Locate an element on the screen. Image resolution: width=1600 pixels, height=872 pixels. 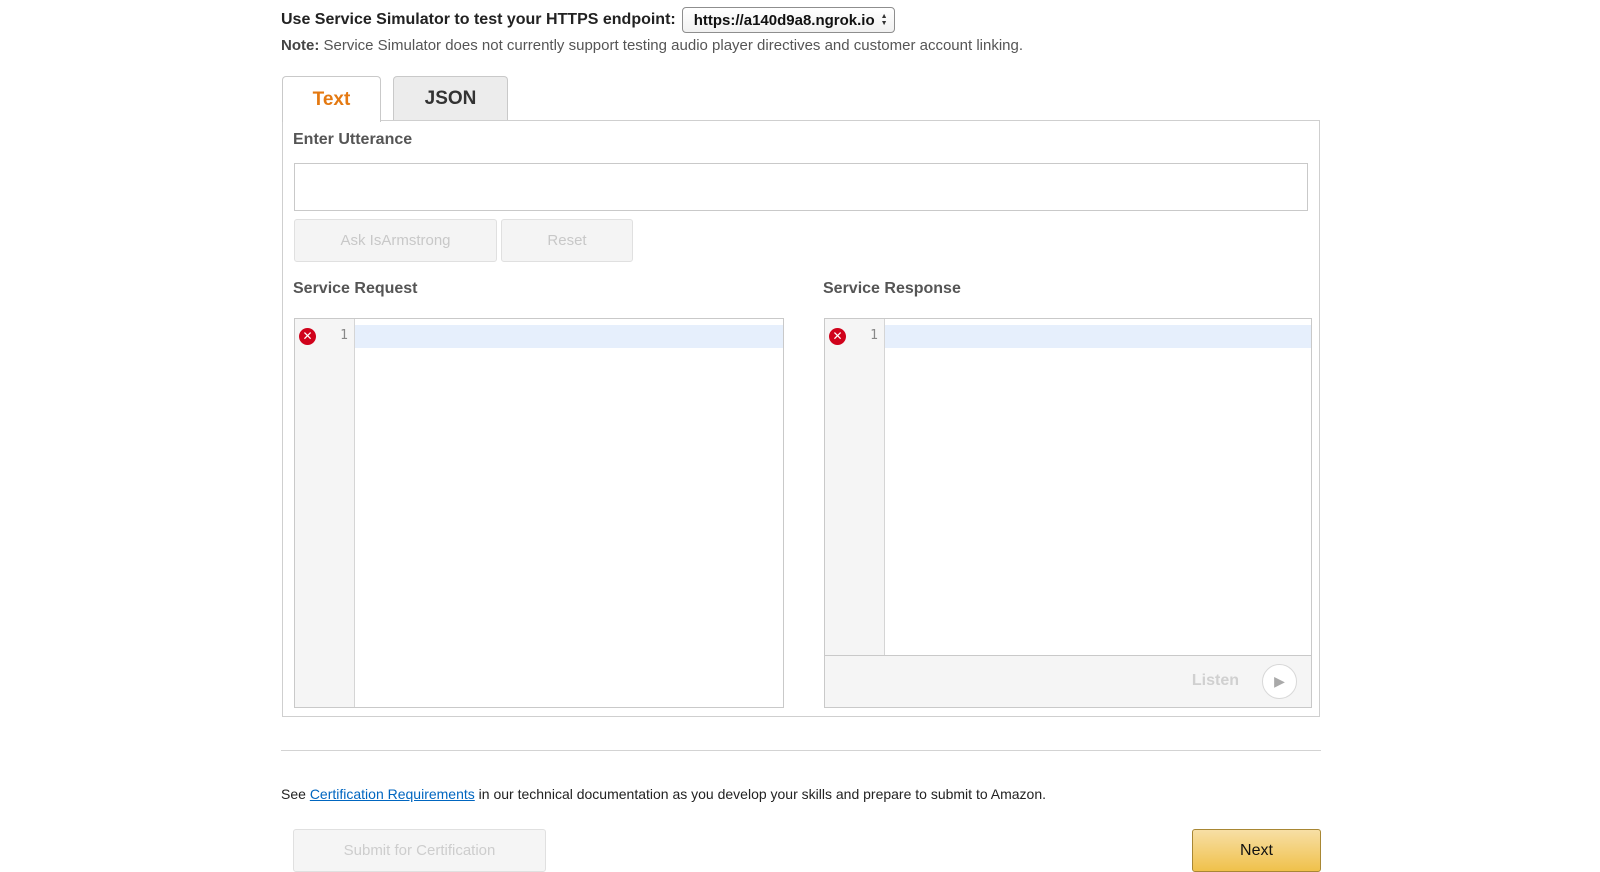
tab-json: JSON is located at coordinates (450, 98).